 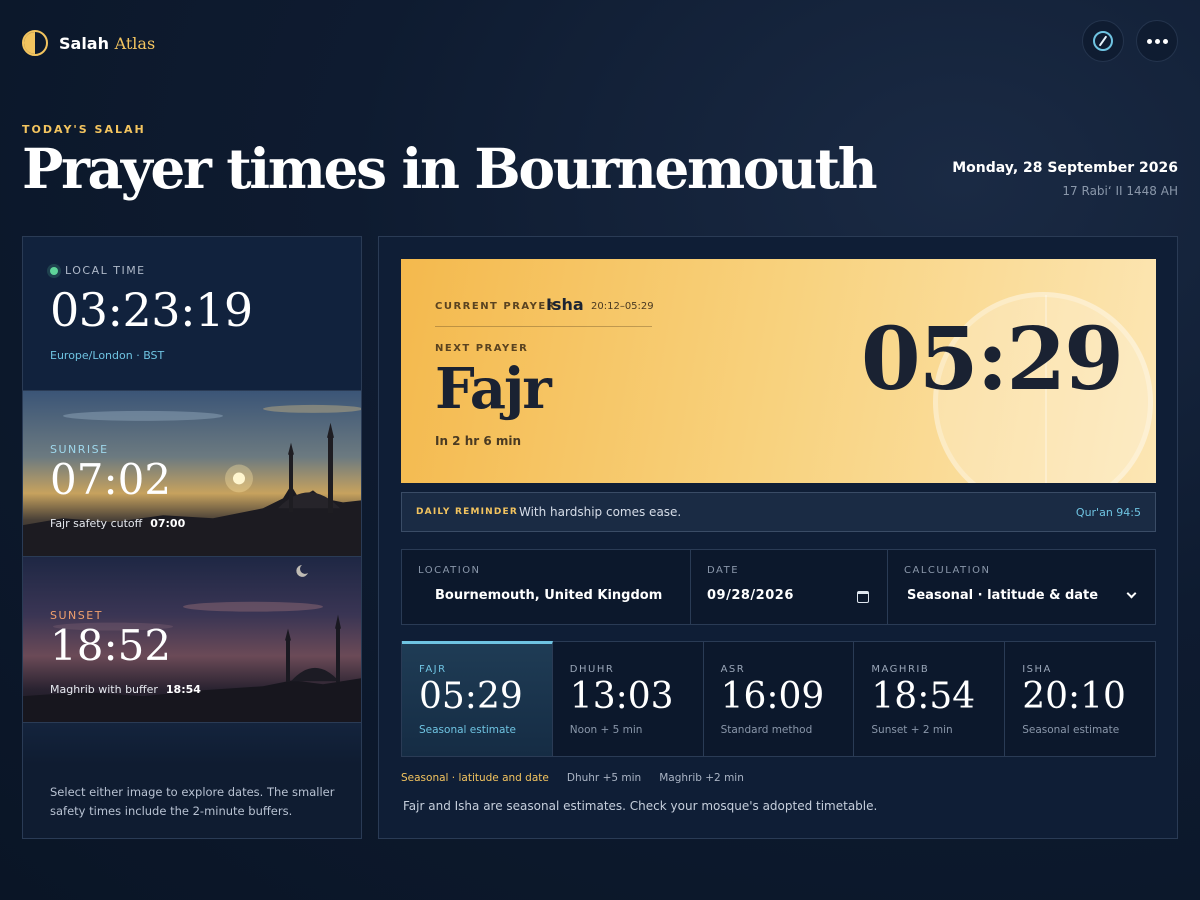 I want to click on method-chip: Seasonal · latitude and date, so click(x=475, y=778).